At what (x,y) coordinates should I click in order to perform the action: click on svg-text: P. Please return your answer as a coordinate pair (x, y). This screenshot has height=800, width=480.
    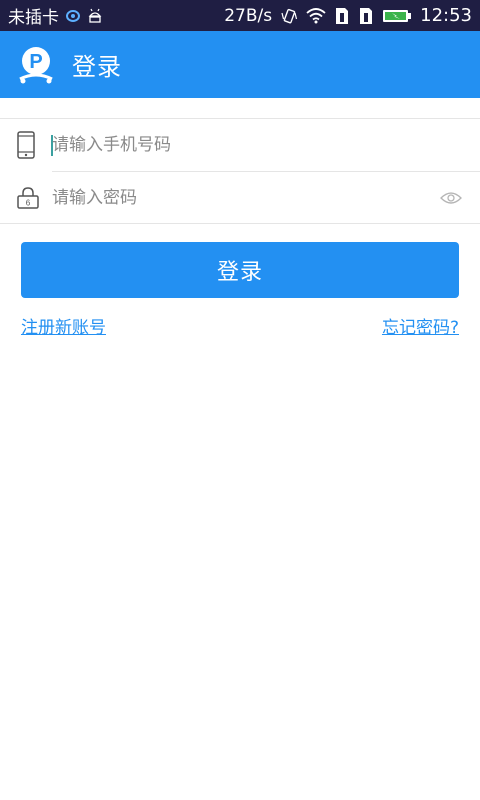
    Looking at the image, I should click on (35, 62).